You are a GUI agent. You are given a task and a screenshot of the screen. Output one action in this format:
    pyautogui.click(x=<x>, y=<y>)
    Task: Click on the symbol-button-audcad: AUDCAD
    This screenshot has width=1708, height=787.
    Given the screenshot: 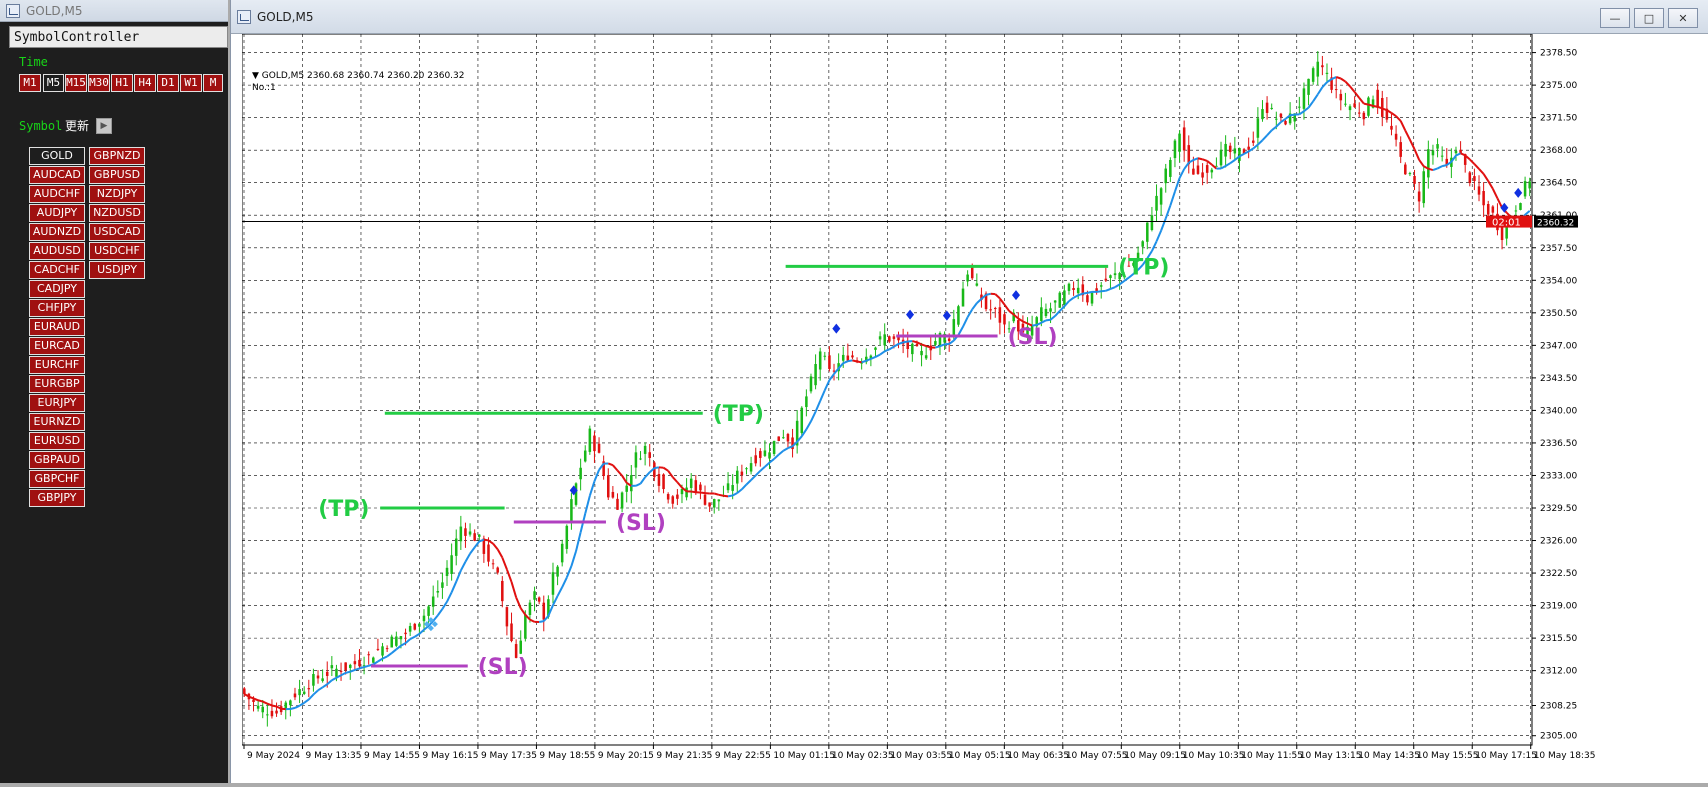 What is the action you would take?
    pyautogui.click(x=57, y=175)
    